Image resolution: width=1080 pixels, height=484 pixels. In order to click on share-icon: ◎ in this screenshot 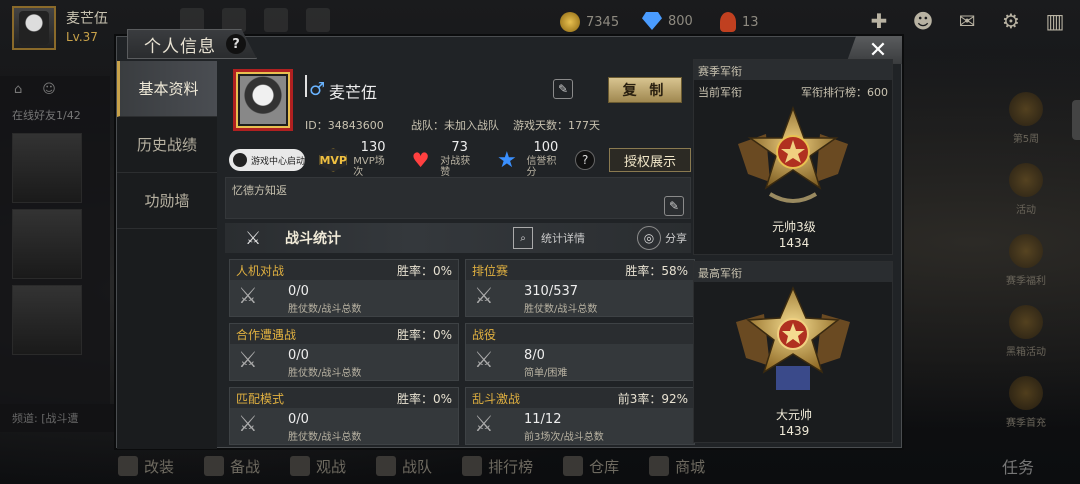, I will do `click(649, 238)`.